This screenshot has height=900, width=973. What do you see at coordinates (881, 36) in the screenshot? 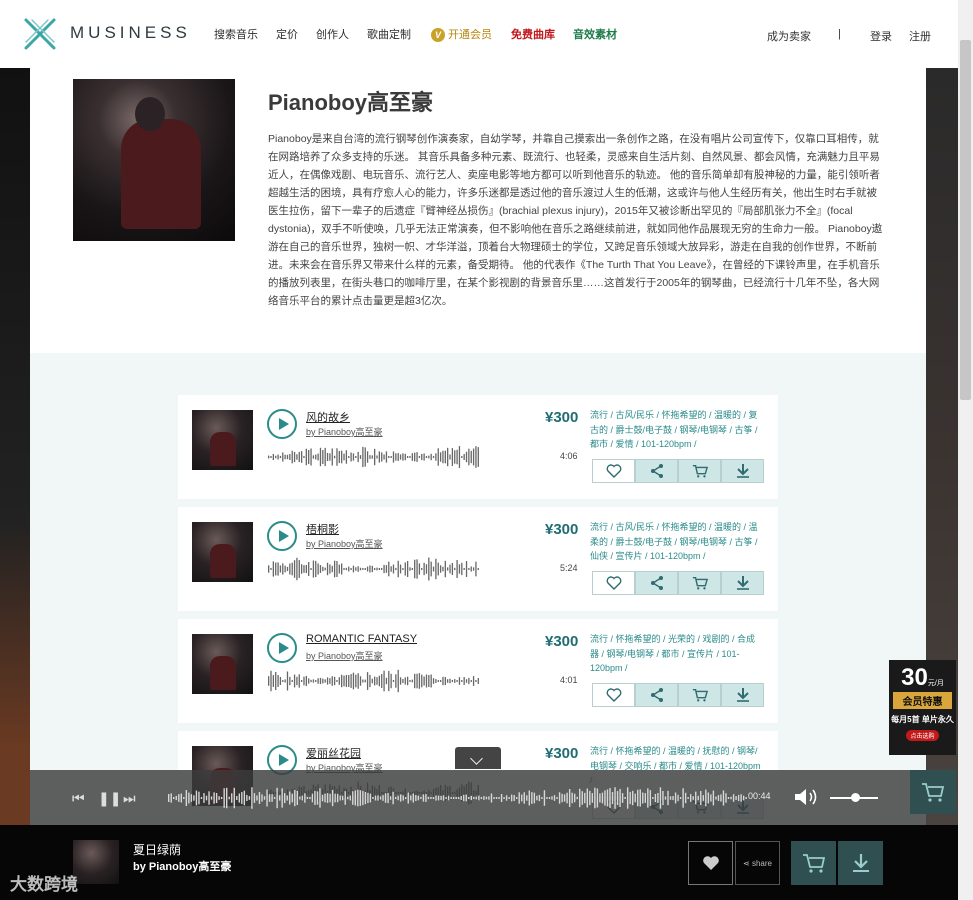
I see `login-link: 登录` at bounding box center [881, 36].